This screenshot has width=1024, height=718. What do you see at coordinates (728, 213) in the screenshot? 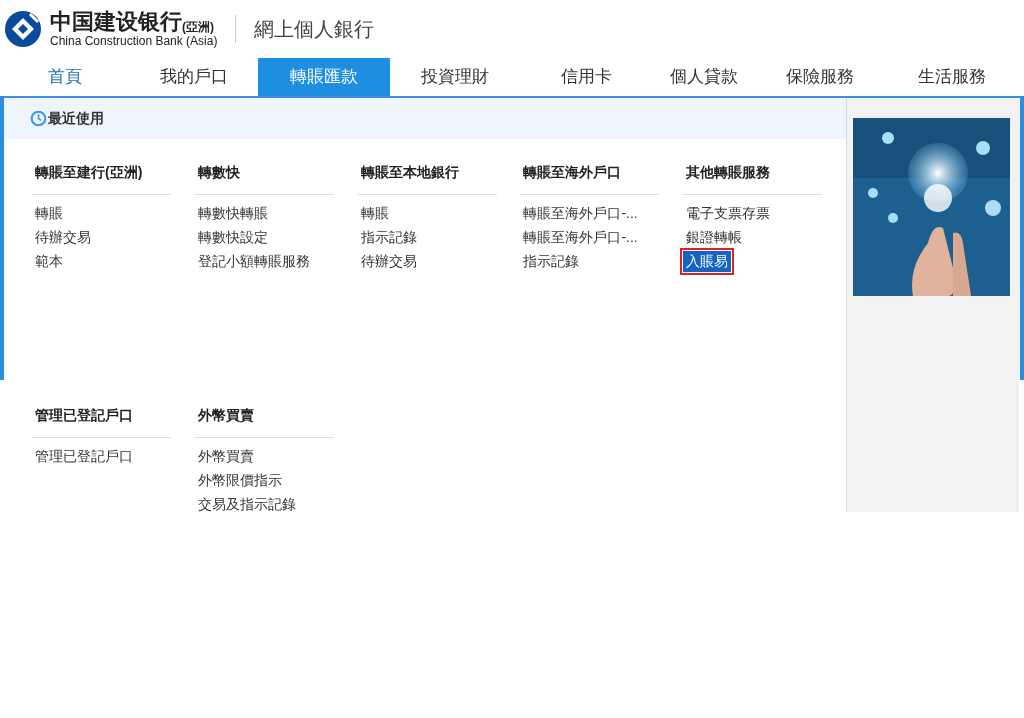
I see `menu-link: 電子支票存票` at bounding box center [728, 213].